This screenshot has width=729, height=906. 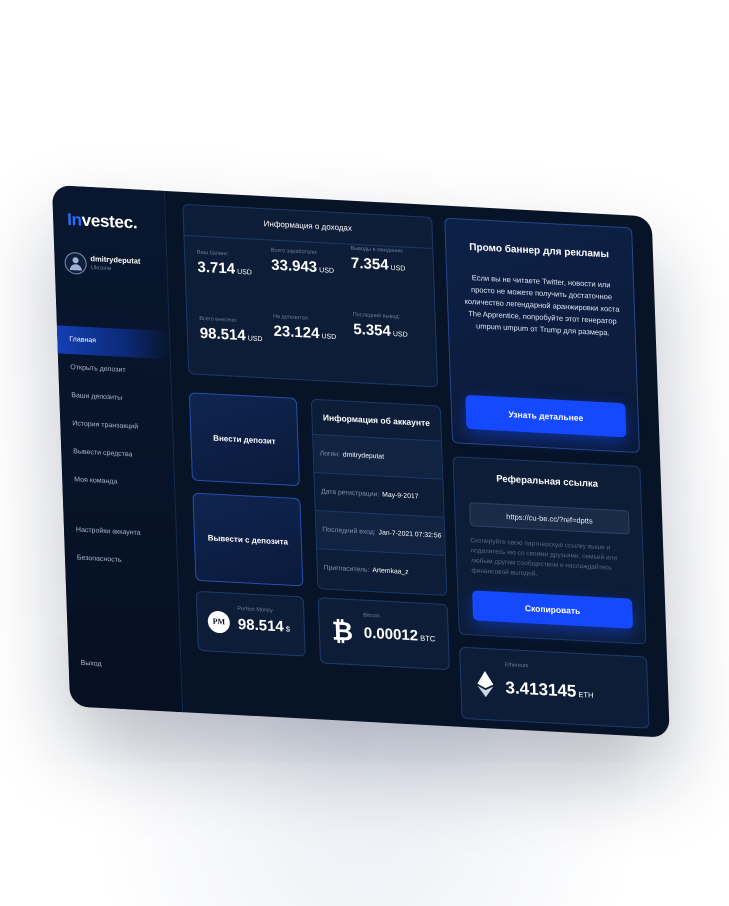 I want to click on stat-value: 7.354, so click(x=369, y=264).